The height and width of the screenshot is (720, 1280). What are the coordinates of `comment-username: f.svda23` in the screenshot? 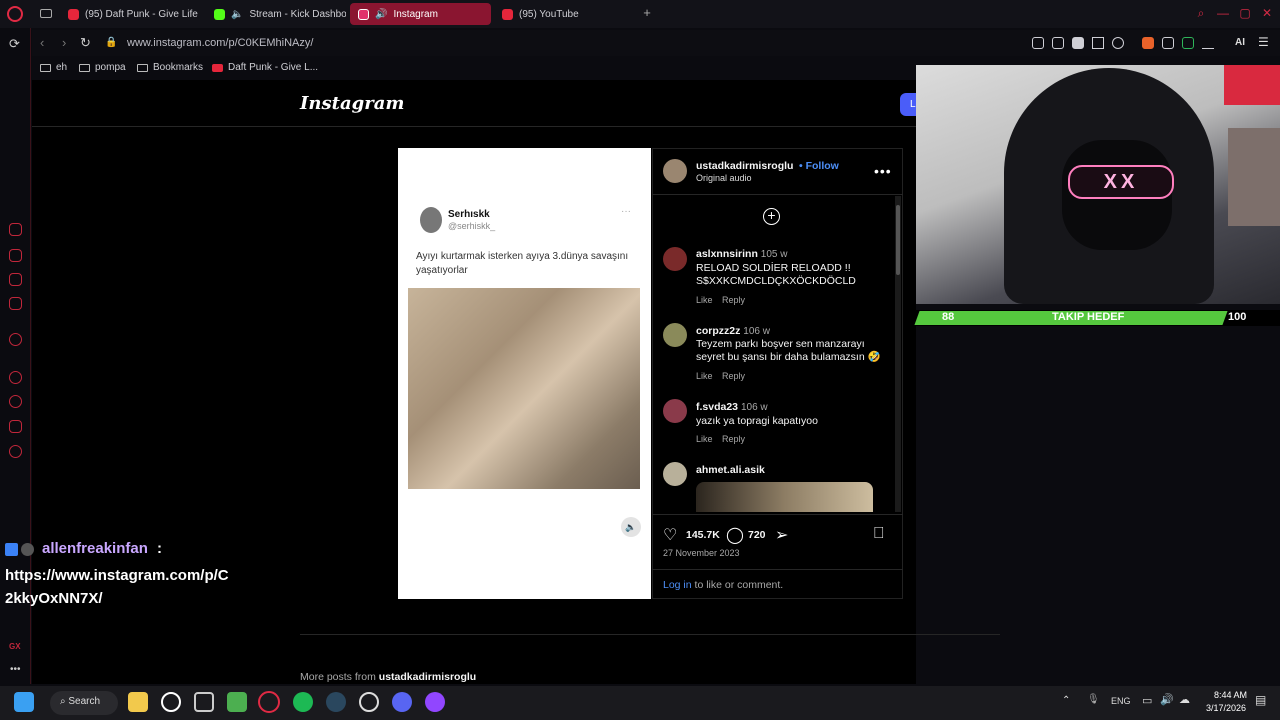 It's located at (717, 407).